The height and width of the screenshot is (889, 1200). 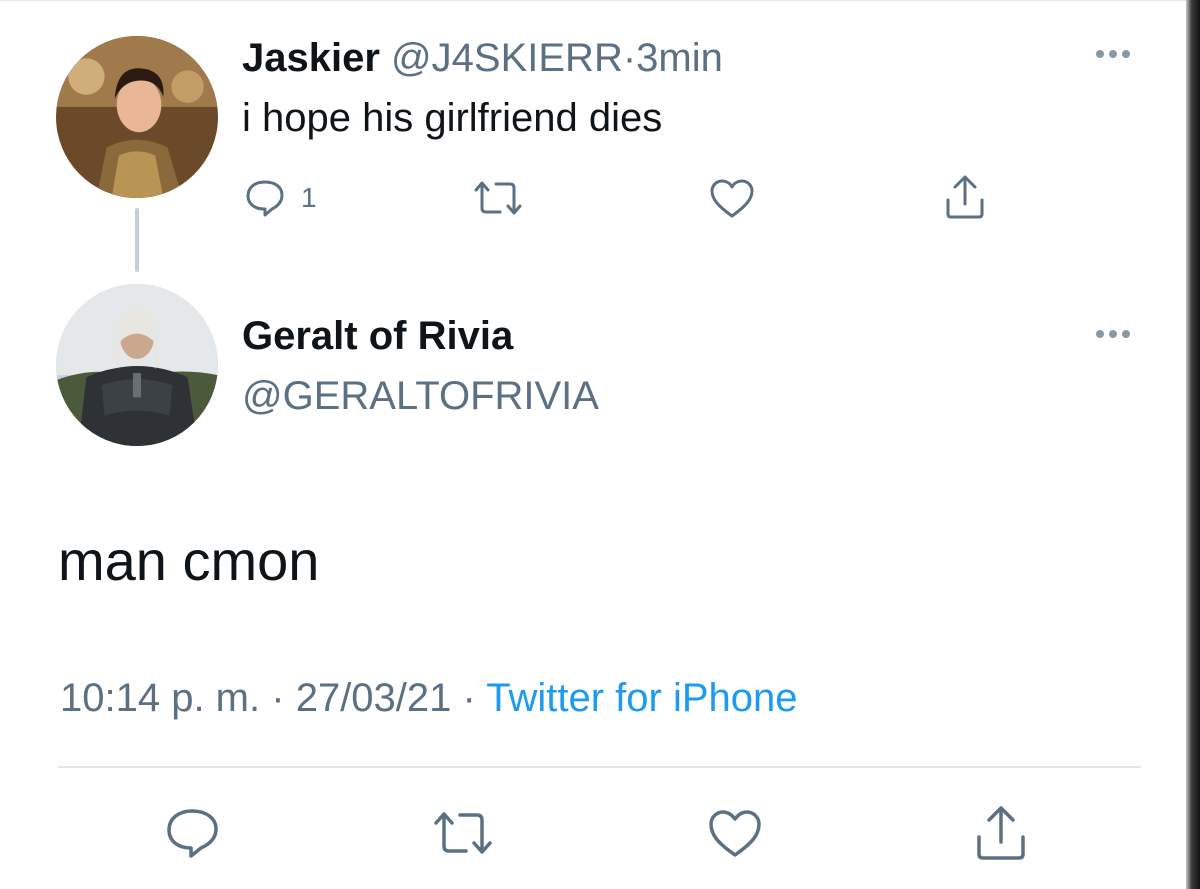 I want to click on main-more-icon, so click(x=1113, y=334).